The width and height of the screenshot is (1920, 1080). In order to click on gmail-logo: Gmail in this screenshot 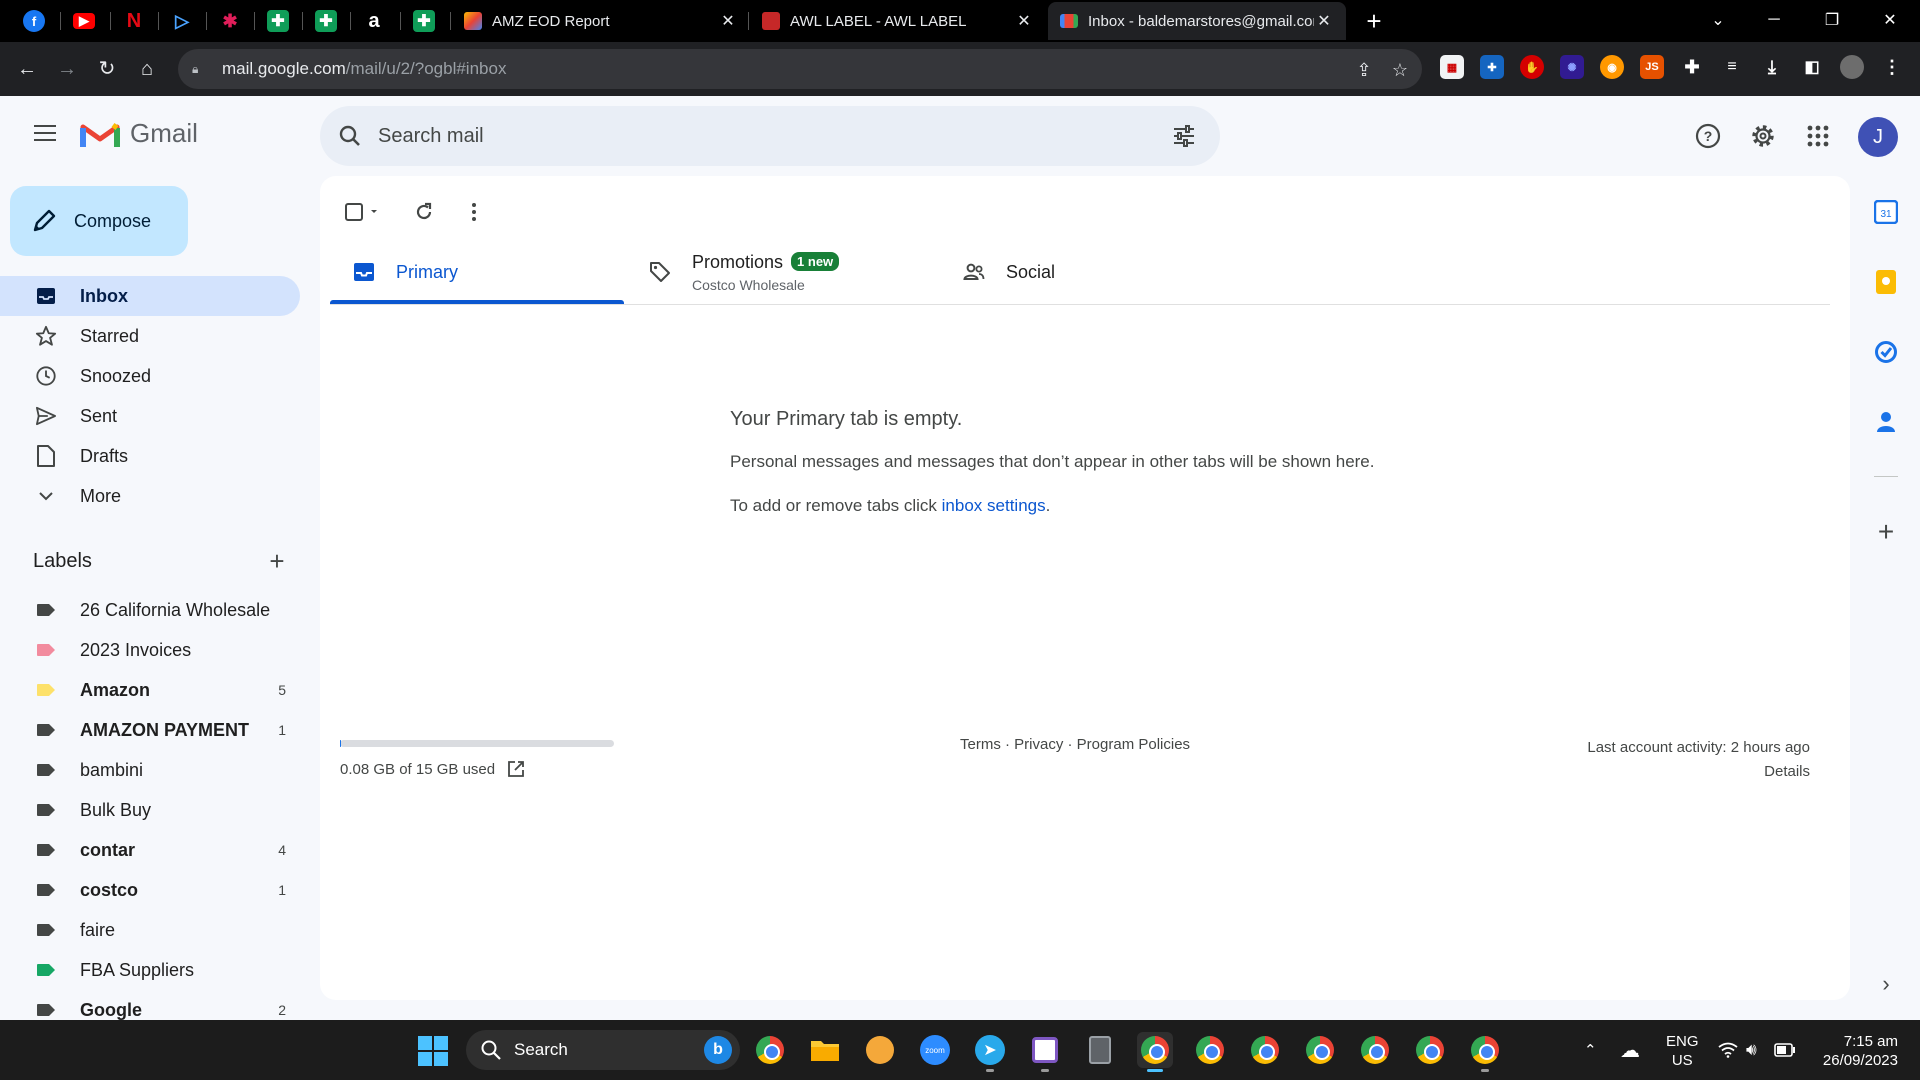, I will do `click(139, 133)`.